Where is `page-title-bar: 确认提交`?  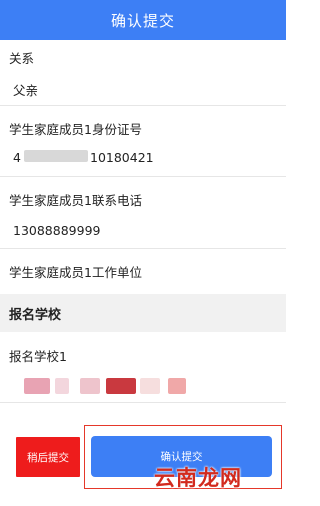 page-title-bar: 确认提交 is located at coordinates (143, 20).